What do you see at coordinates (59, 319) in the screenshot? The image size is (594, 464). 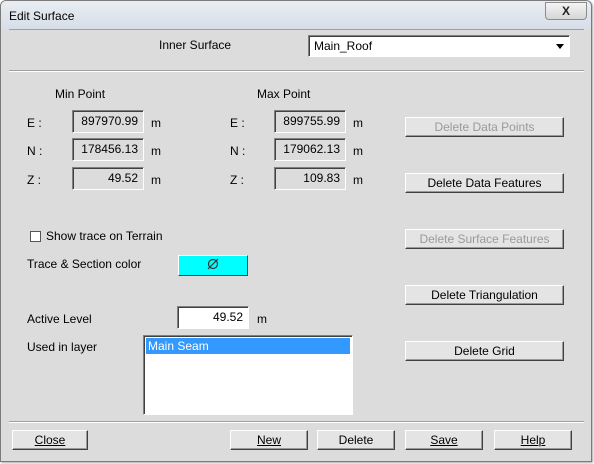 I see `active-level-label: Active Level` at bounding box center [59, 319].